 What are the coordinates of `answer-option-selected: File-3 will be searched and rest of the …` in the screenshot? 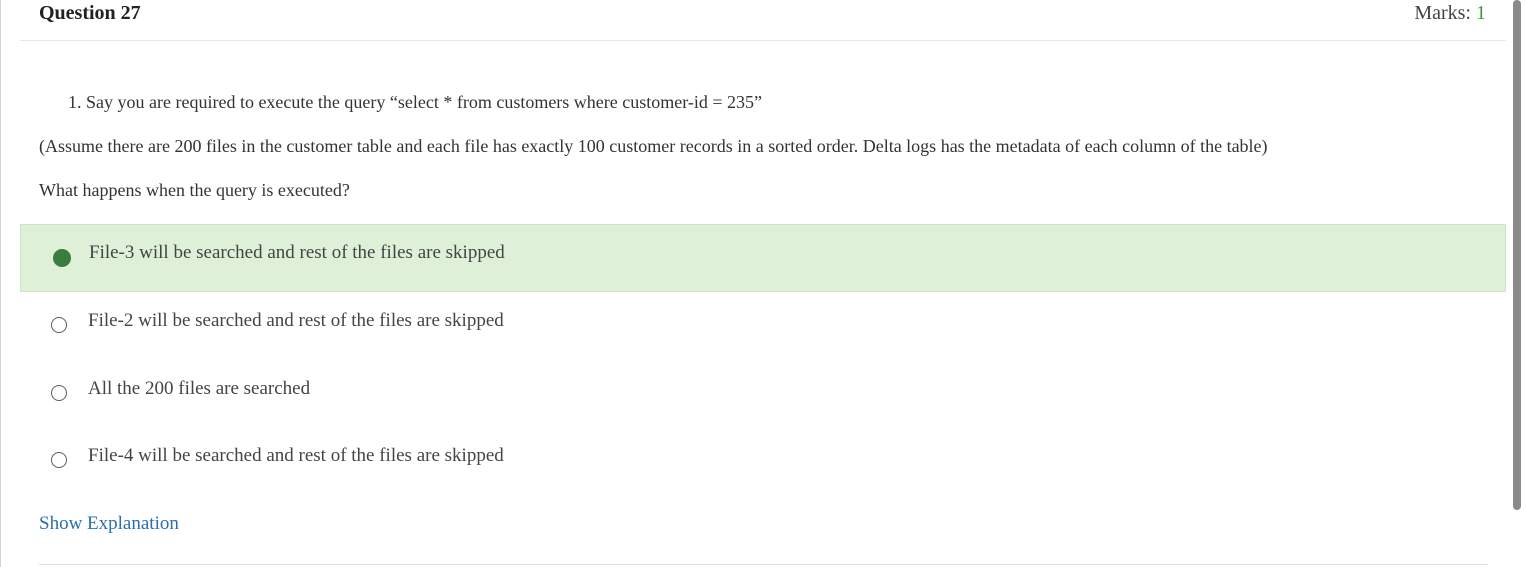 It's located at (763, 258).